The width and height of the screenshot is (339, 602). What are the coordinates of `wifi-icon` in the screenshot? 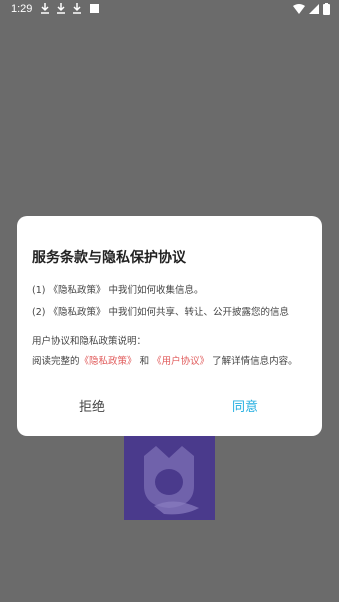 It's located at (299, 9).